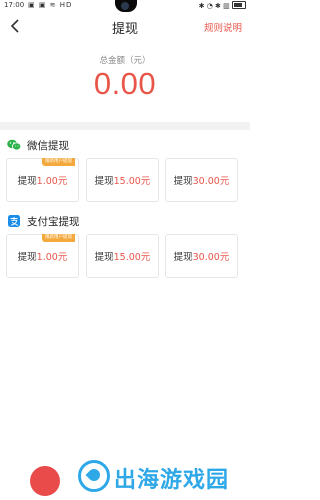  I want to click on floating-red-button, so click(45, 481).